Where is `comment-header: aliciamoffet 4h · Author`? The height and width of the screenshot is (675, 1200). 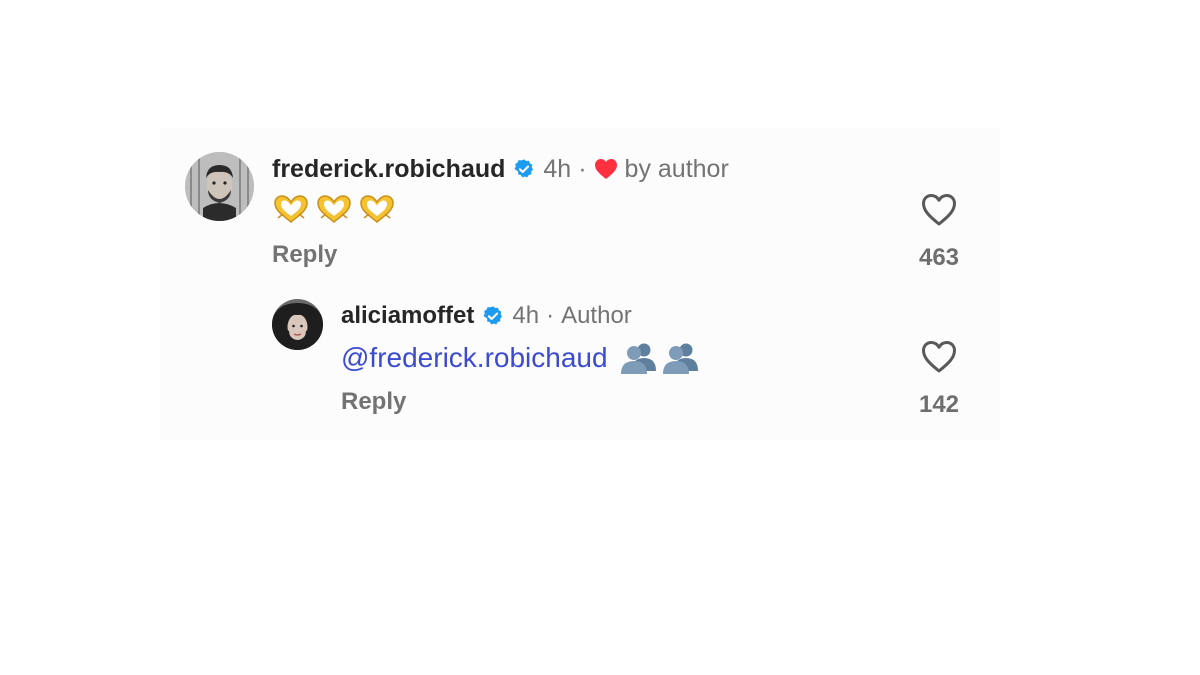
comment-header: aliciamoffet 4h · Author is located at coordinates (486, 316).